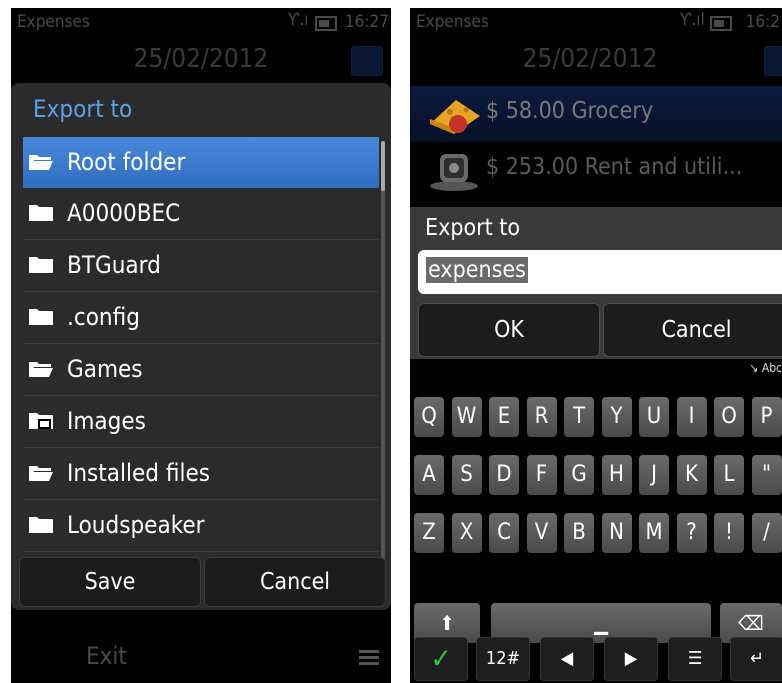  Describe the element at coordinates (105, 369) in the screenshot. I see `folder-name: Games` at that location.